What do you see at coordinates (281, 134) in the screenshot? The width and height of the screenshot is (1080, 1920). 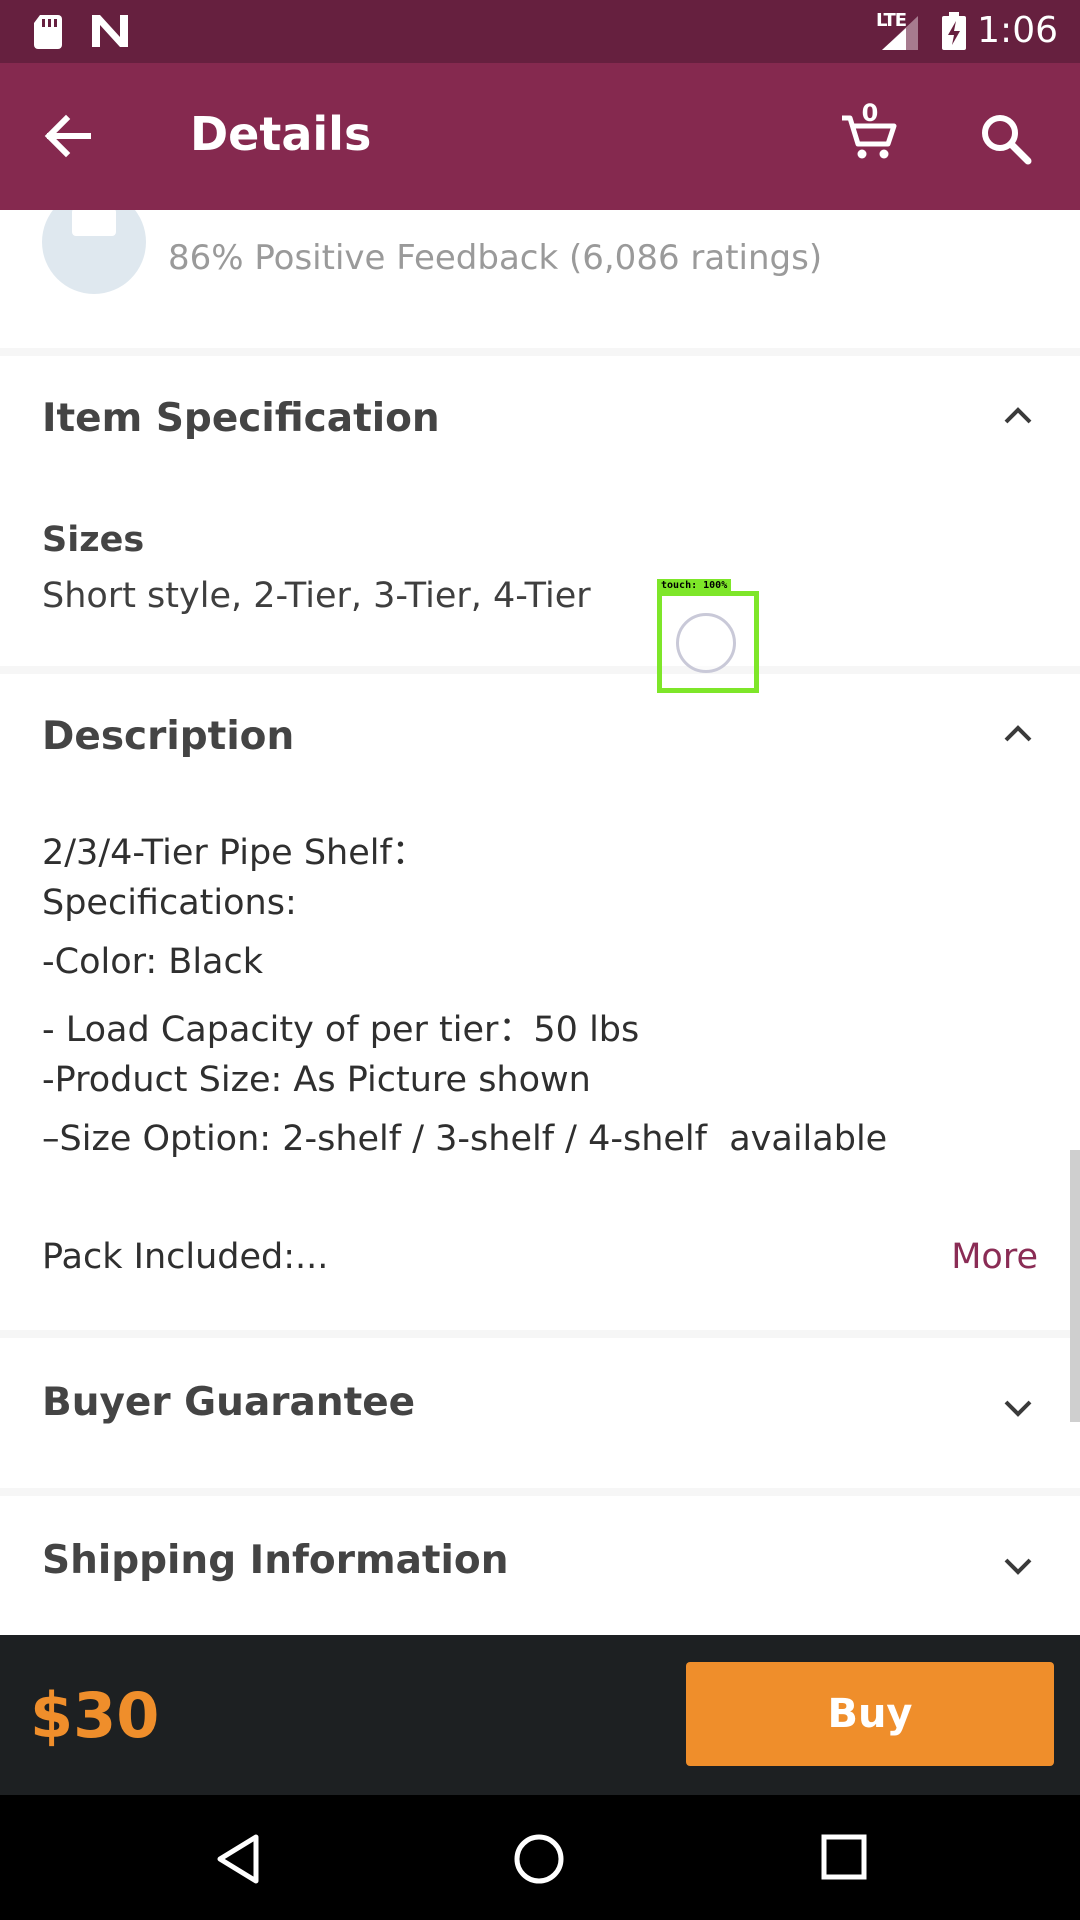 I see `page-title: Details` at bounding box center [281, 134].